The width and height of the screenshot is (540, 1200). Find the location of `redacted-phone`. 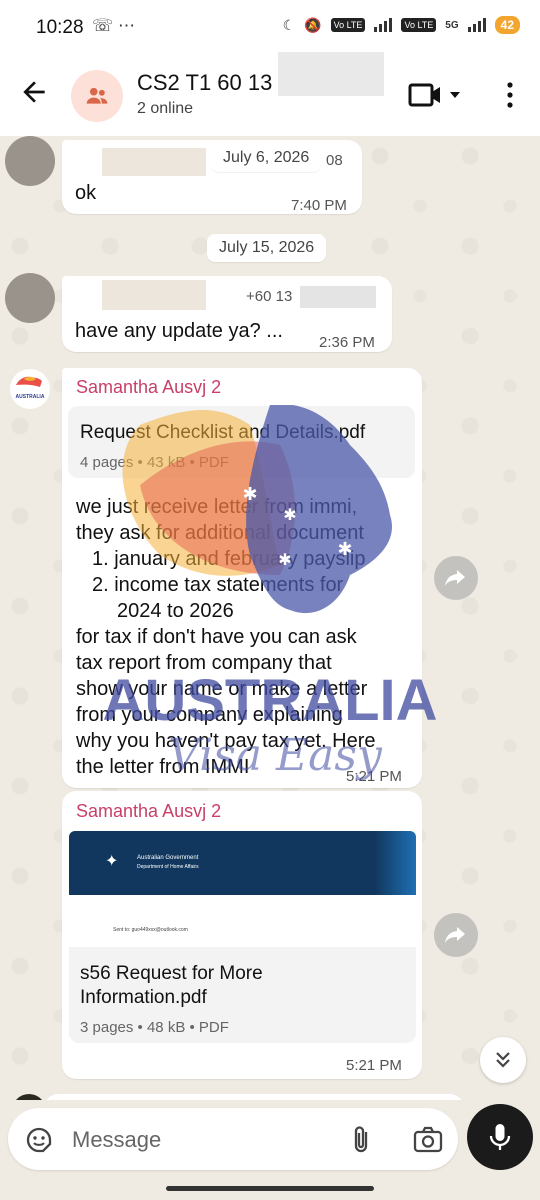

redacted-phone is located at coordinates (338, 297).